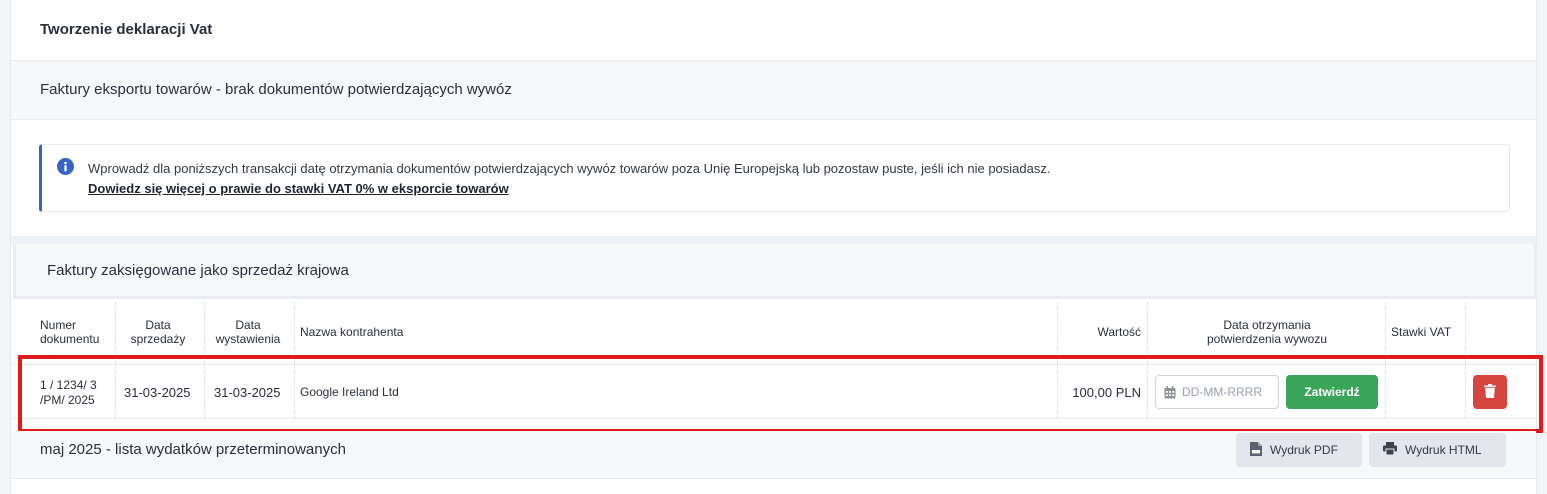 The height and width of the screenshot is (494, 1547). I want to click on col-sale-date: Data sprzedaży, so click(158, 332).